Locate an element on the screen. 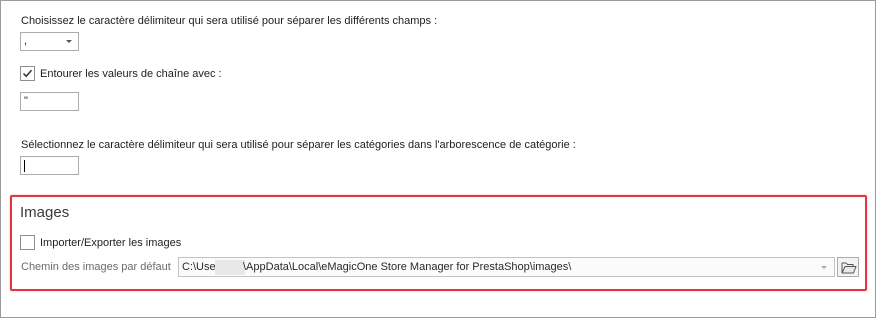 The height and width of the screenshot is (318, 876). images-path-label: Chemin des images par défaut is located at coordinates (96, 267).